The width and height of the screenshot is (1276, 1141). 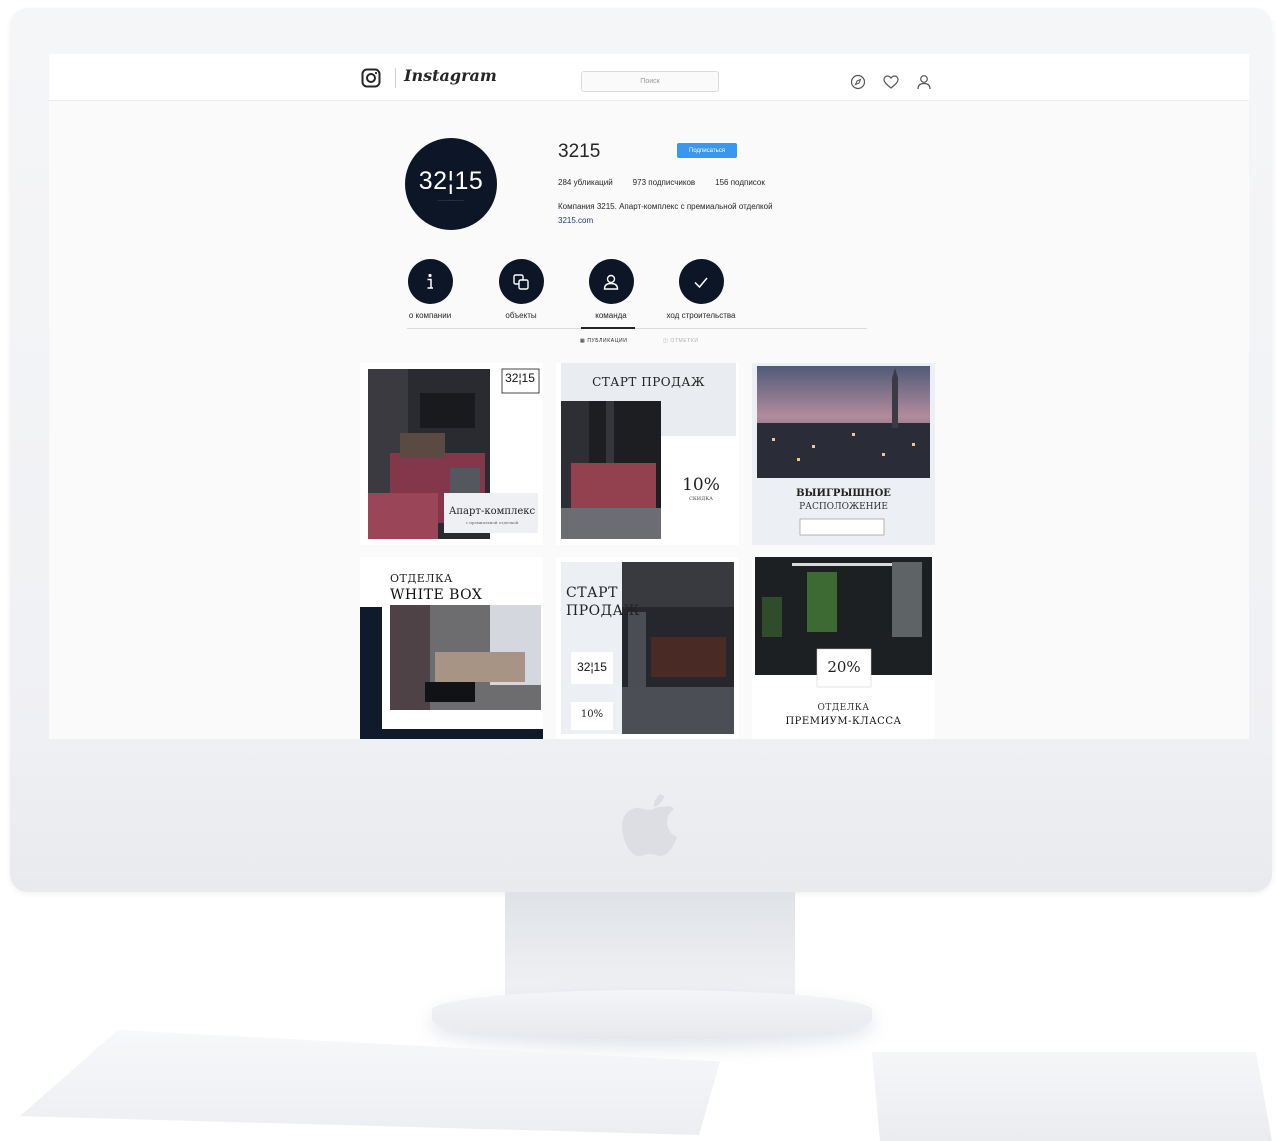 What do you see at coordinates (652, 1015) in the screenshot?
I see `imac-stand-base` at bounding box center [652, 1015].